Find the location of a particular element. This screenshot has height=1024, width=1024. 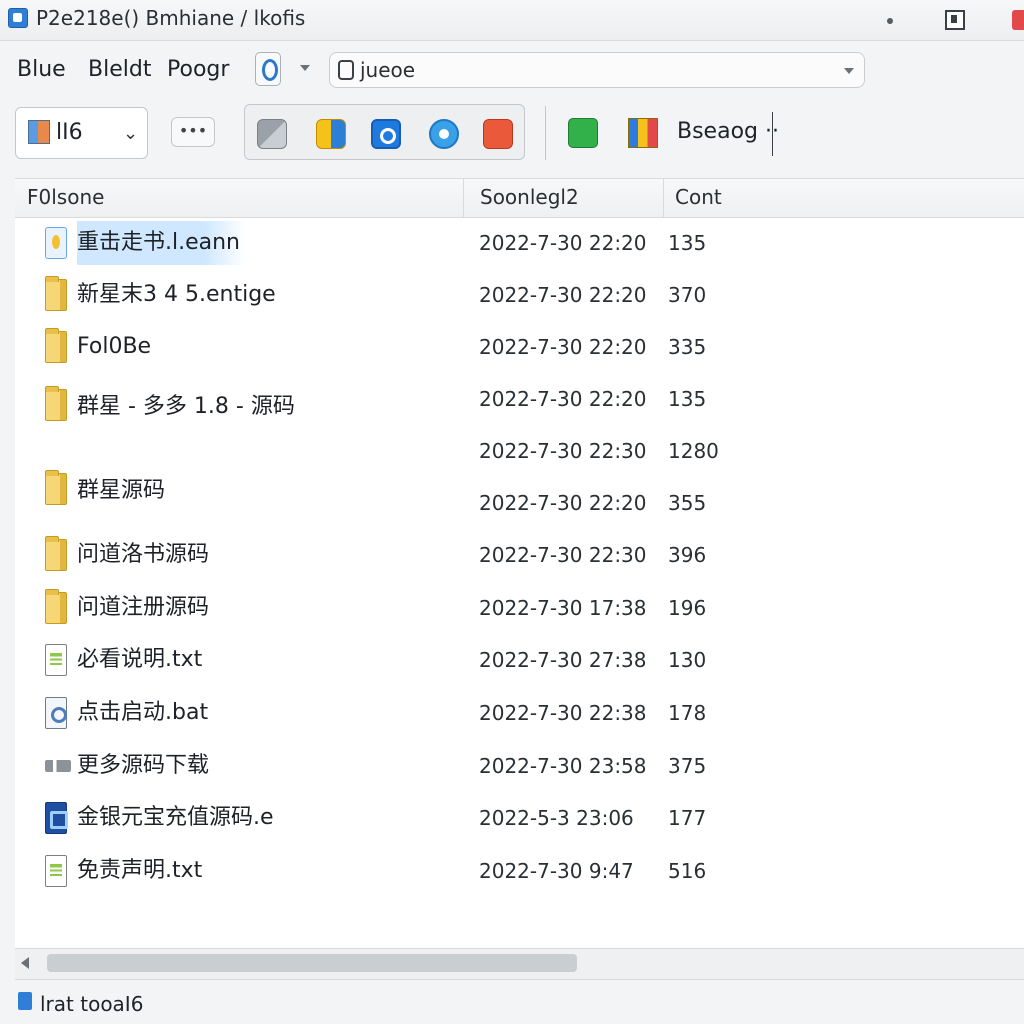

file-date: 2022-7-30 22:38 is located at coordinates (563, 713).